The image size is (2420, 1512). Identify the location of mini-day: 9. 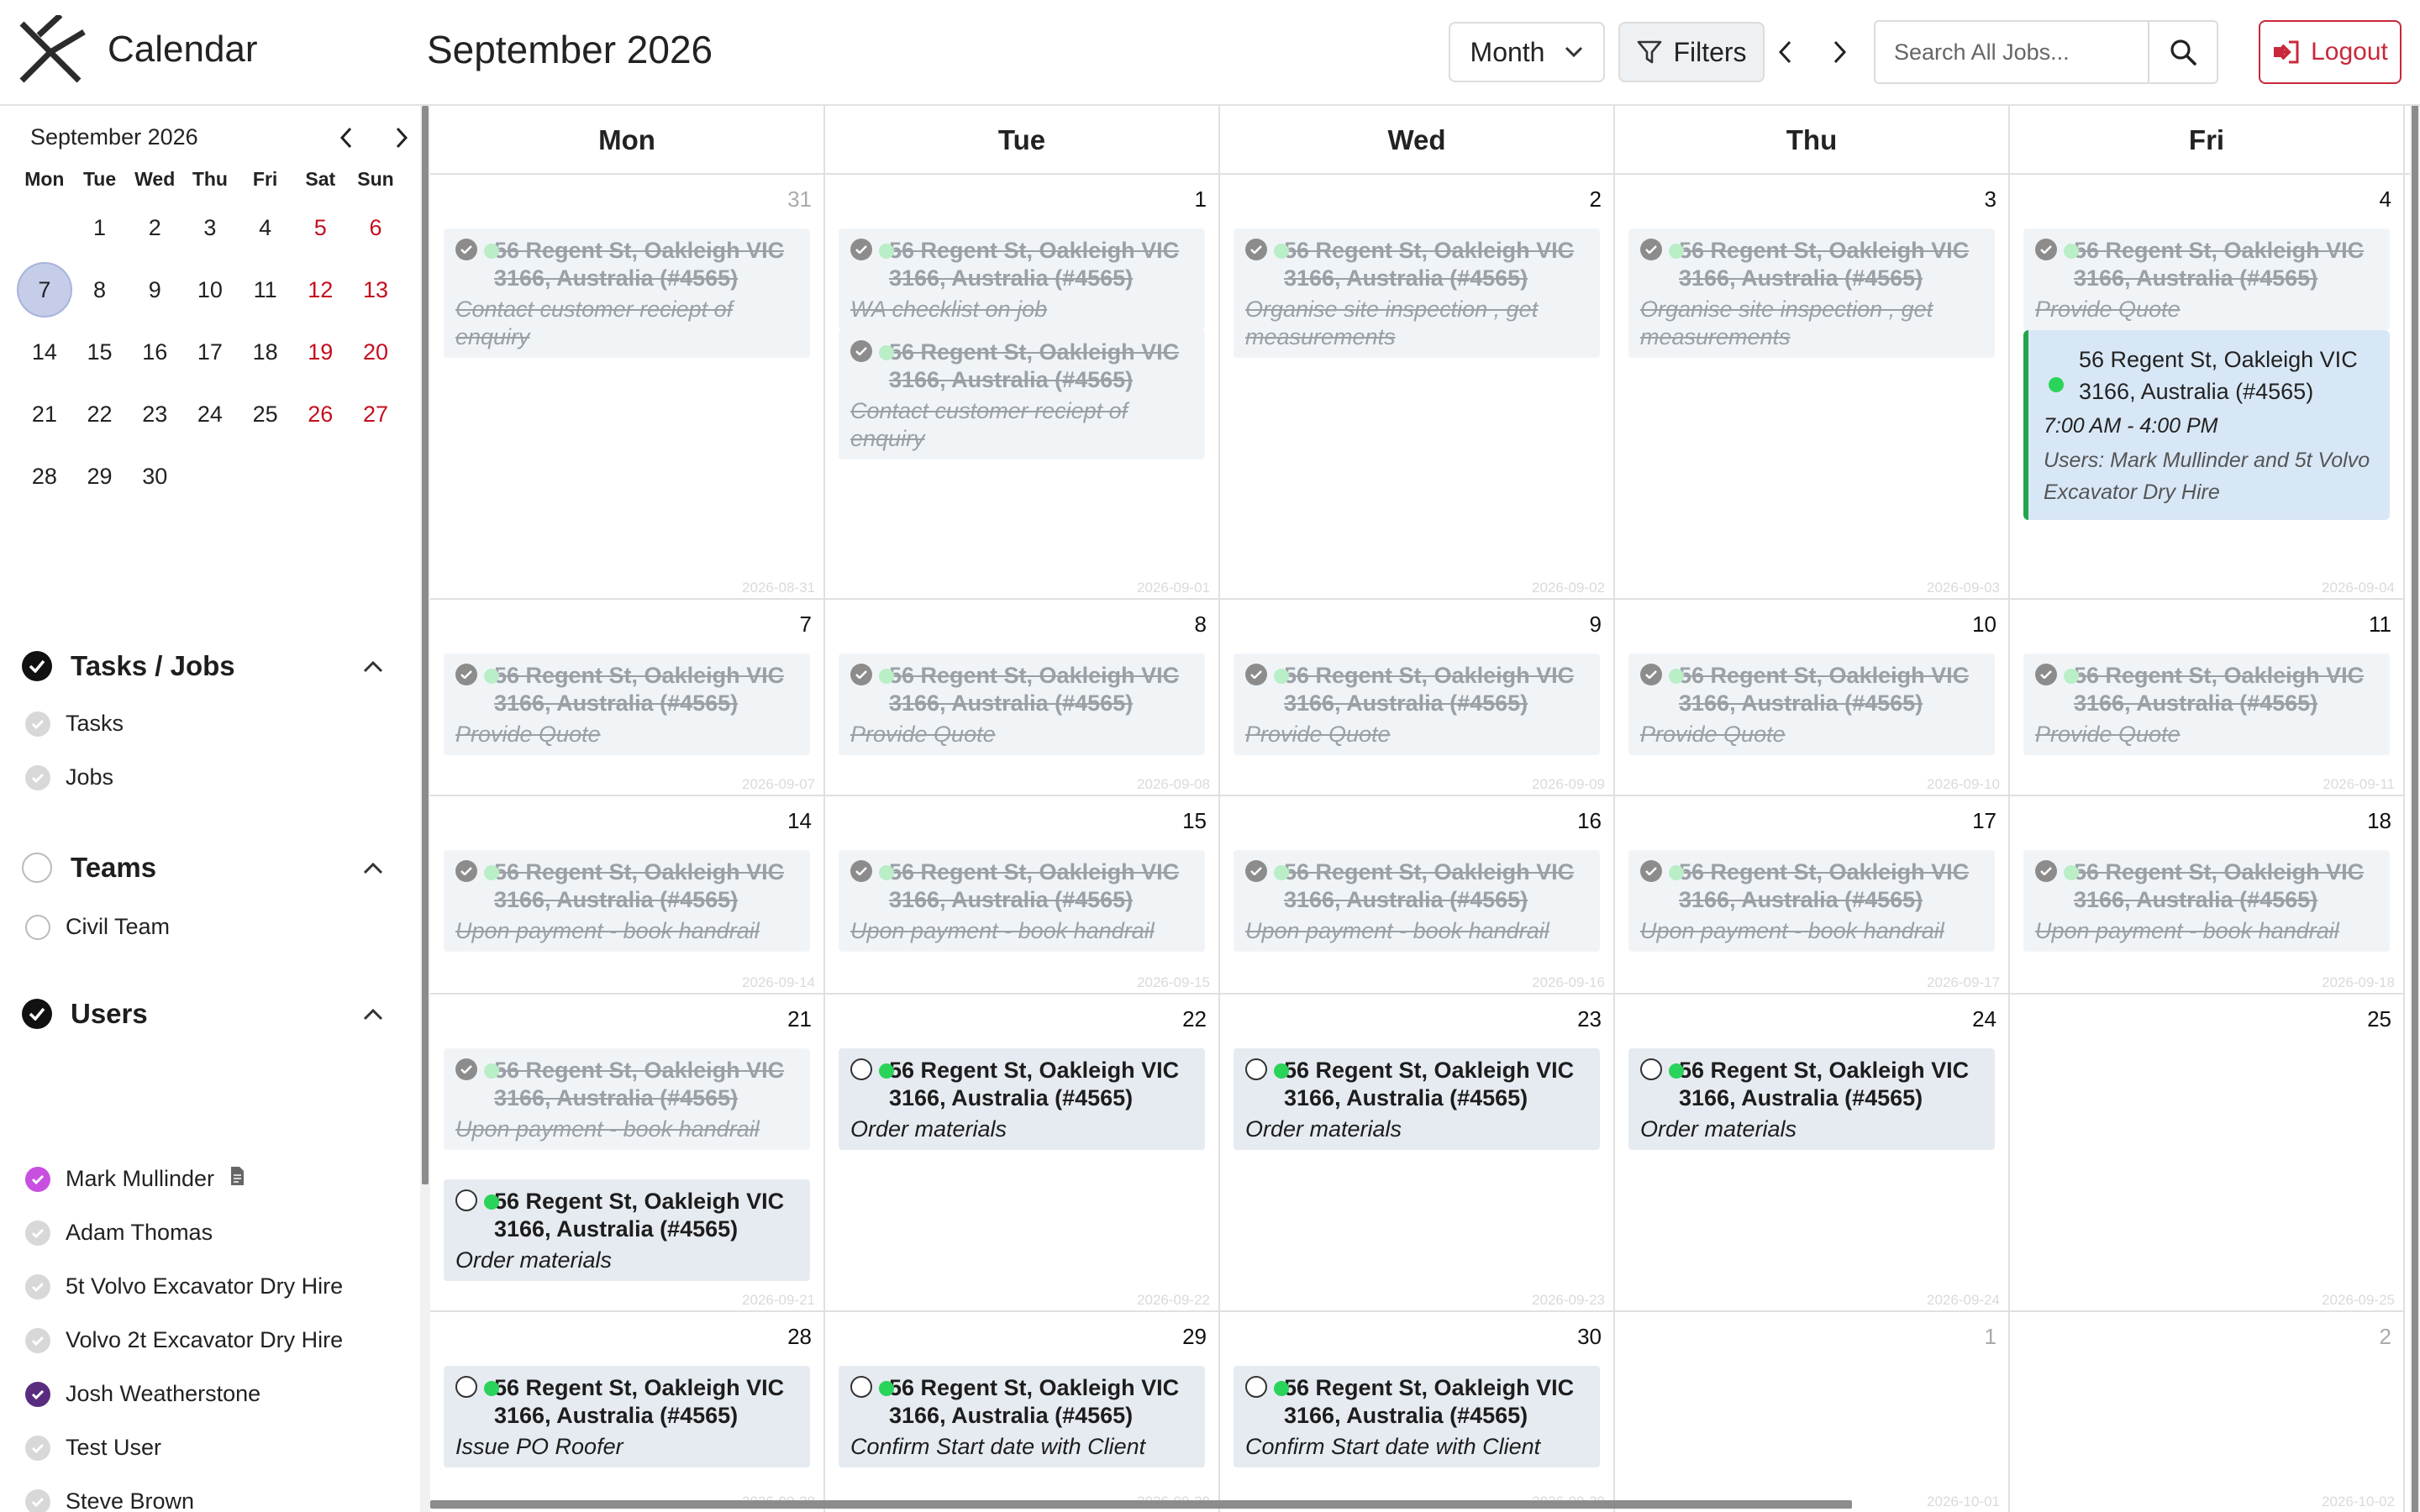
(154, 290).